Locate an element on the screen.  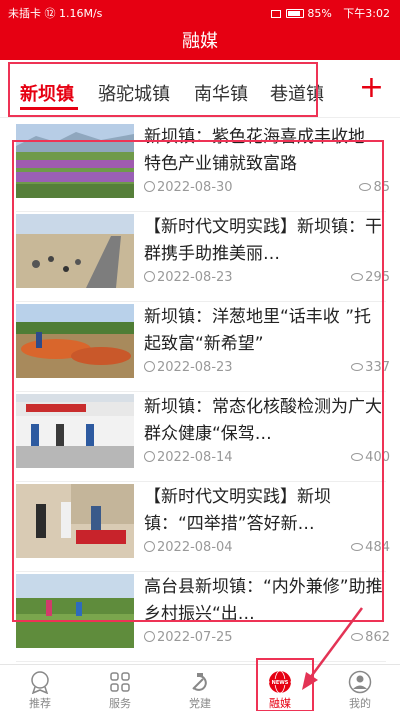
status-left: 未插卡 ⑫ 1.16M/s is located at coordinates (55, 13).